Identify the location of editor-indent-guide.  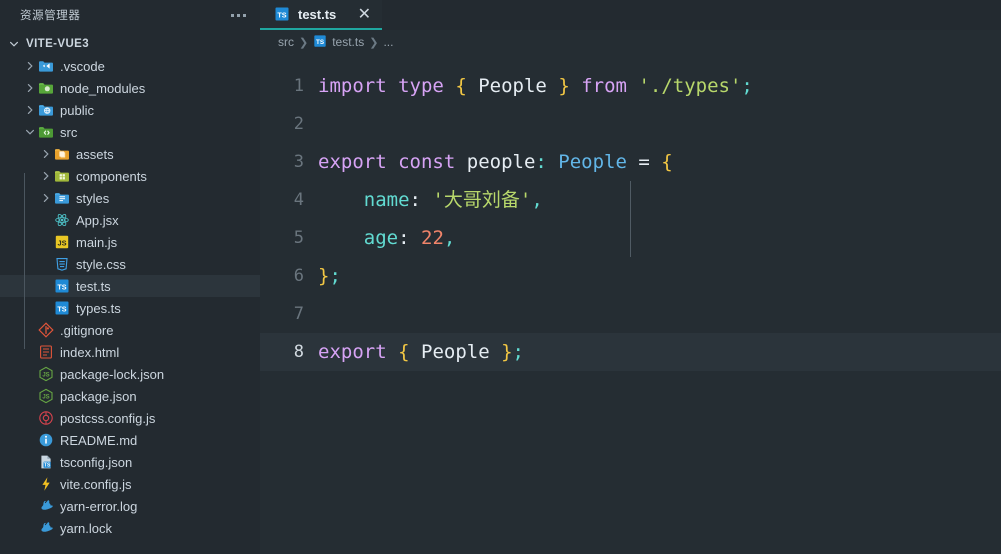
(630, 219).